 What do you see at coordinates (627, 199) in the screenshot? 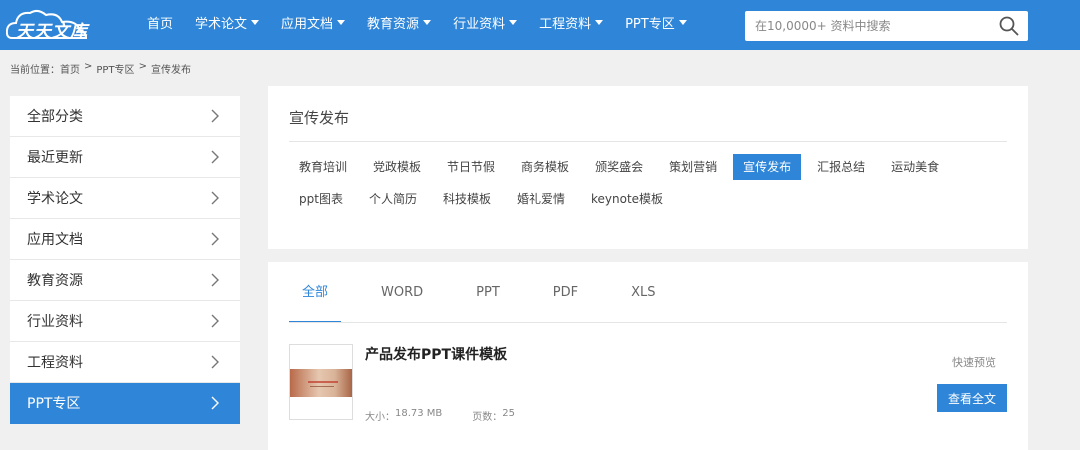
I see `tag-item: keynote模板` at bounding box center [627, 199].